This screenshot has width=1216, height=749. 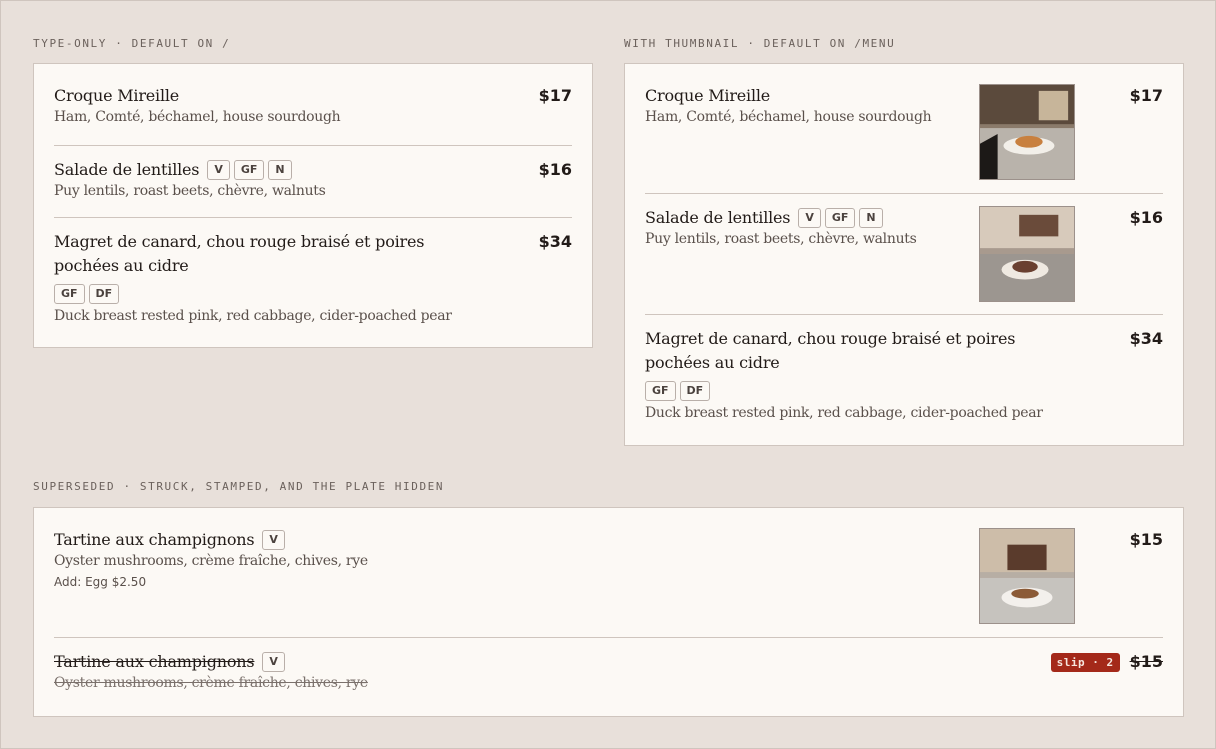 I want to click on item-addon: Add: Egg $2.50, so click(x=100, y=582).